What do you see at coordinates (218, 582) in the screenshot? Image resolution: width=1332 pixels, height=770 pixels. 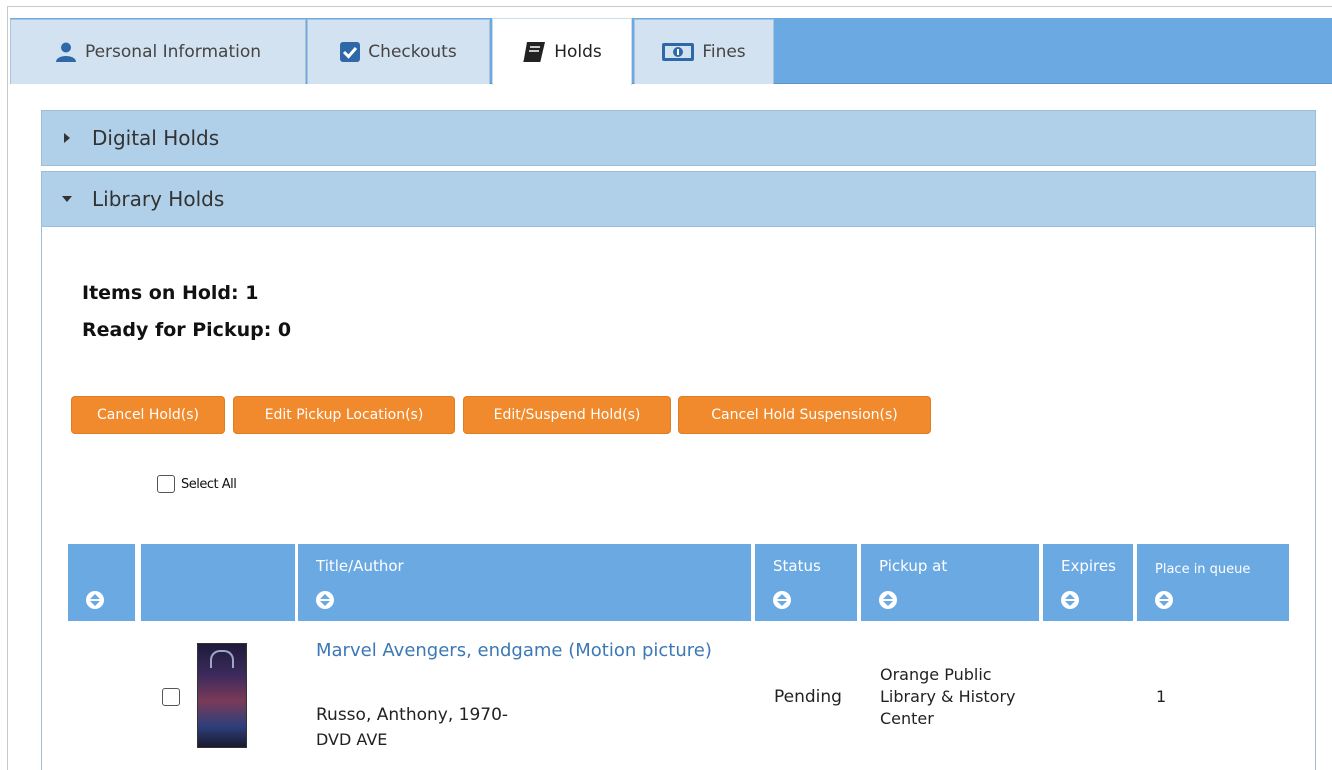 I see `column-header-select` at bounding box center [218, 582].